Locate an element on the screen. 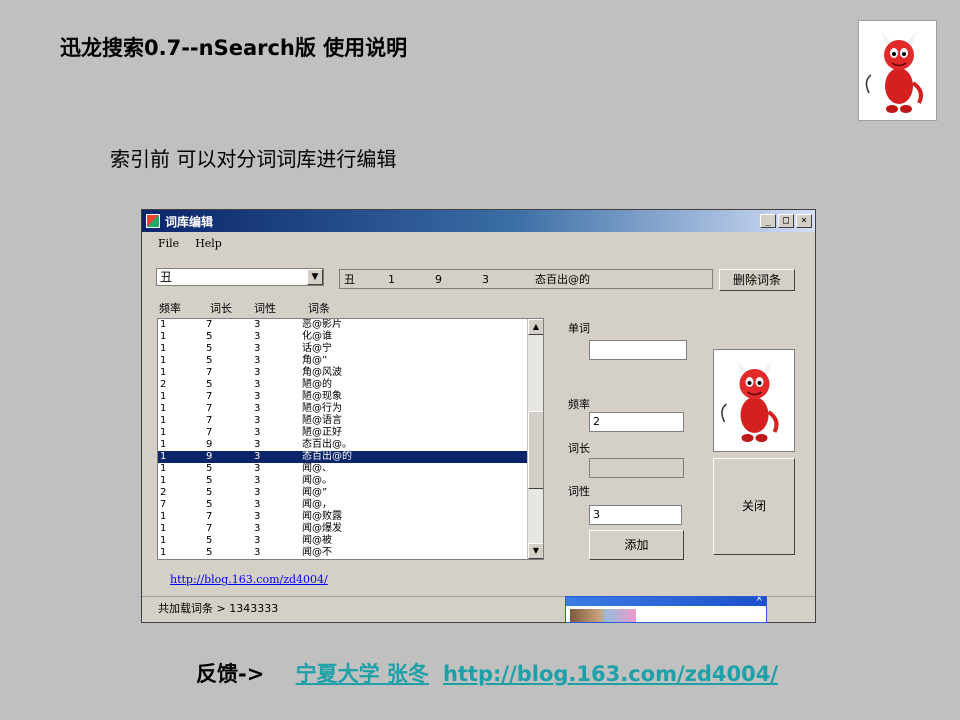 This screenshot has height=720, width=960. row-entry: 闻@， is located at coordinates (317, 504).